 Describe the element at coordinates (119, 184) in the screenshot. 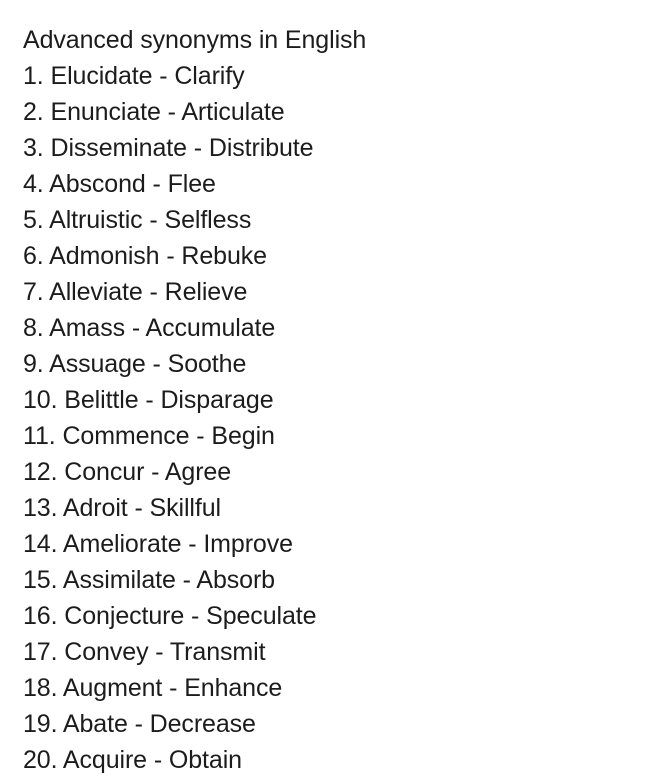

I see `list-item: 4. Abscond - Flee` at that location.